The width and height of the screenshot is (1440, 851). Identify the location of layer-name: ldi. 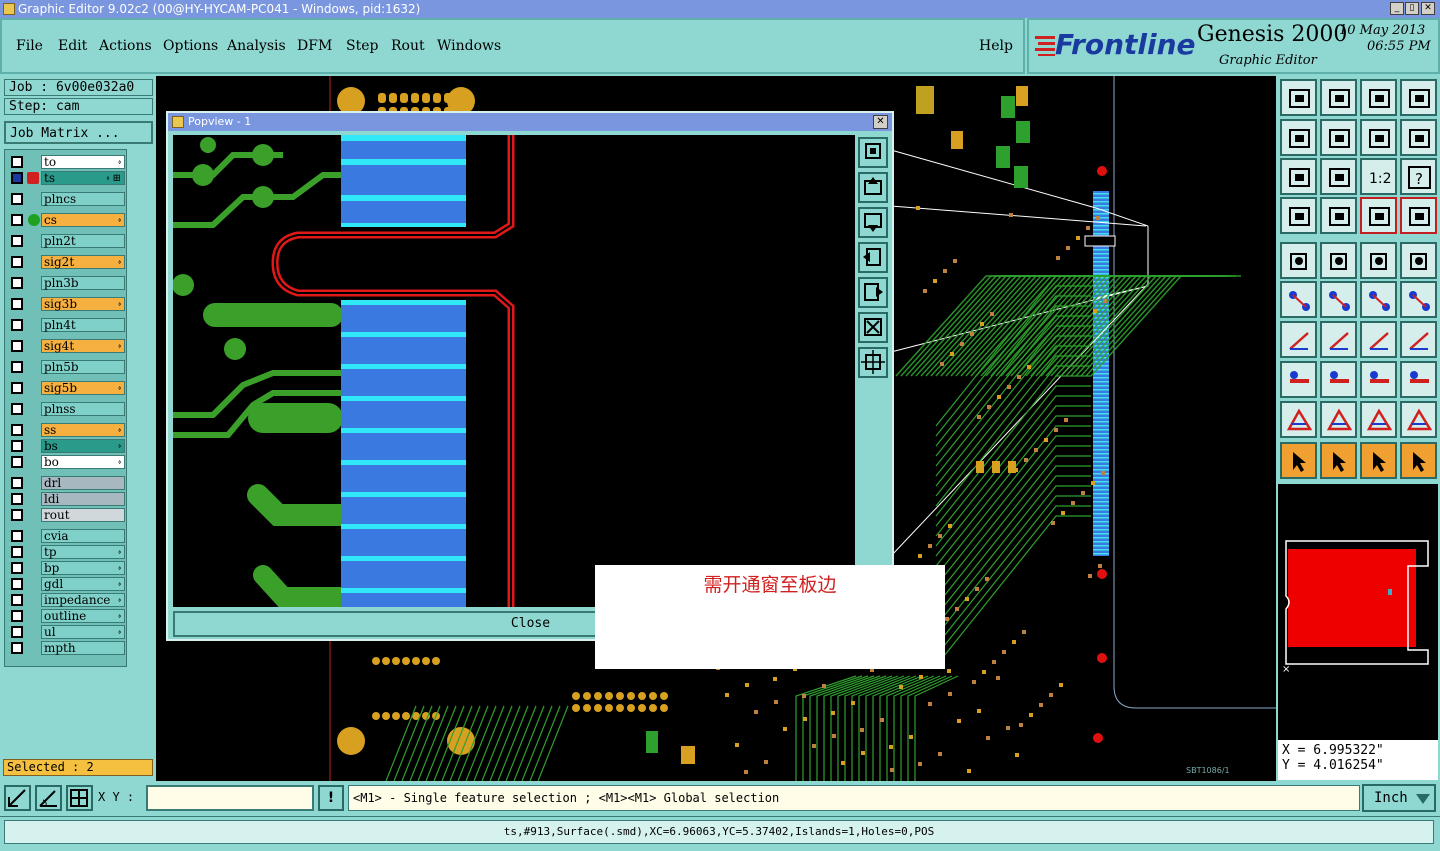
(83, 499).